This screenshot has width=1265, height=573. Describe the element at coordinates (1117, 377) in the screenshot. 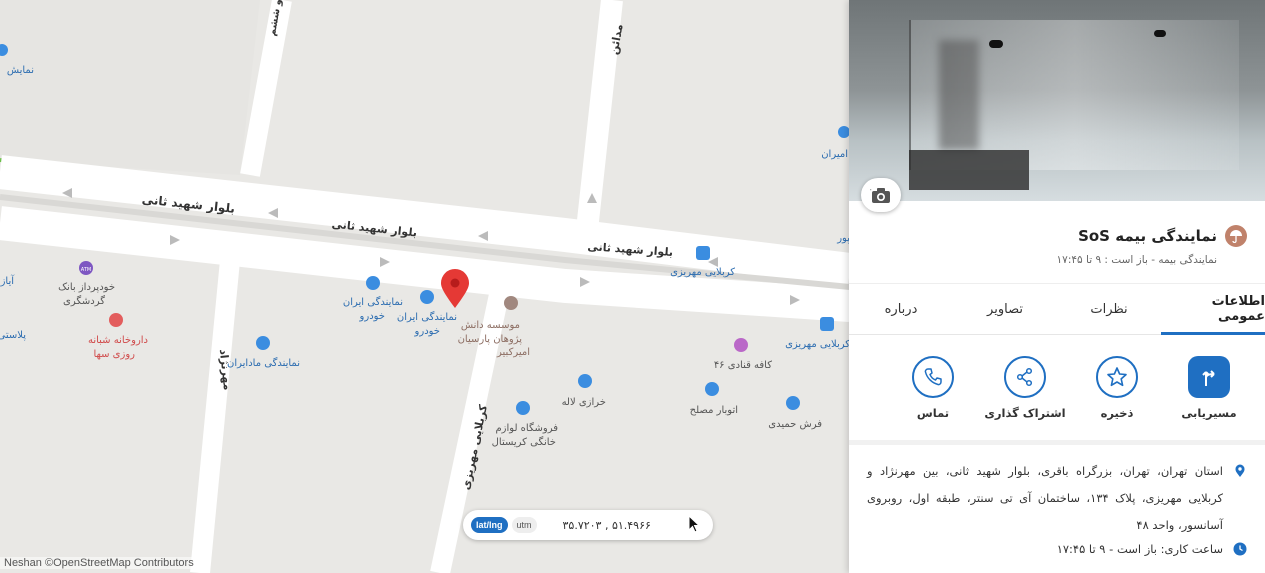

I see `star-icon` at that location.